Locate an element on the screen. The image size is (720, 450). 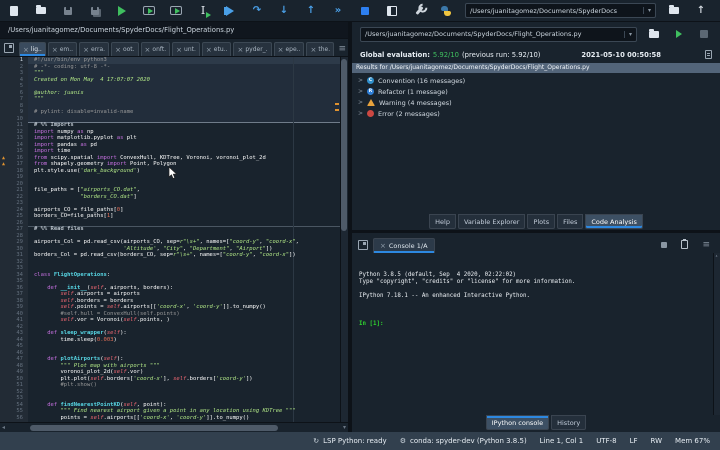
tab-history: History is located at coordinates (569, 422).